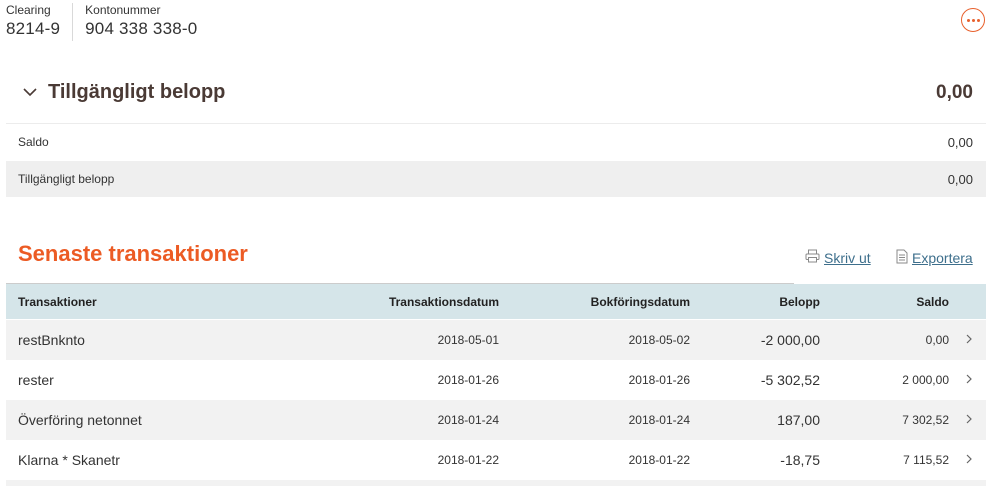 The height and width of the screenshot is (486, 996). I want to click on available-amount-value: 0,00, so click(954, 92).